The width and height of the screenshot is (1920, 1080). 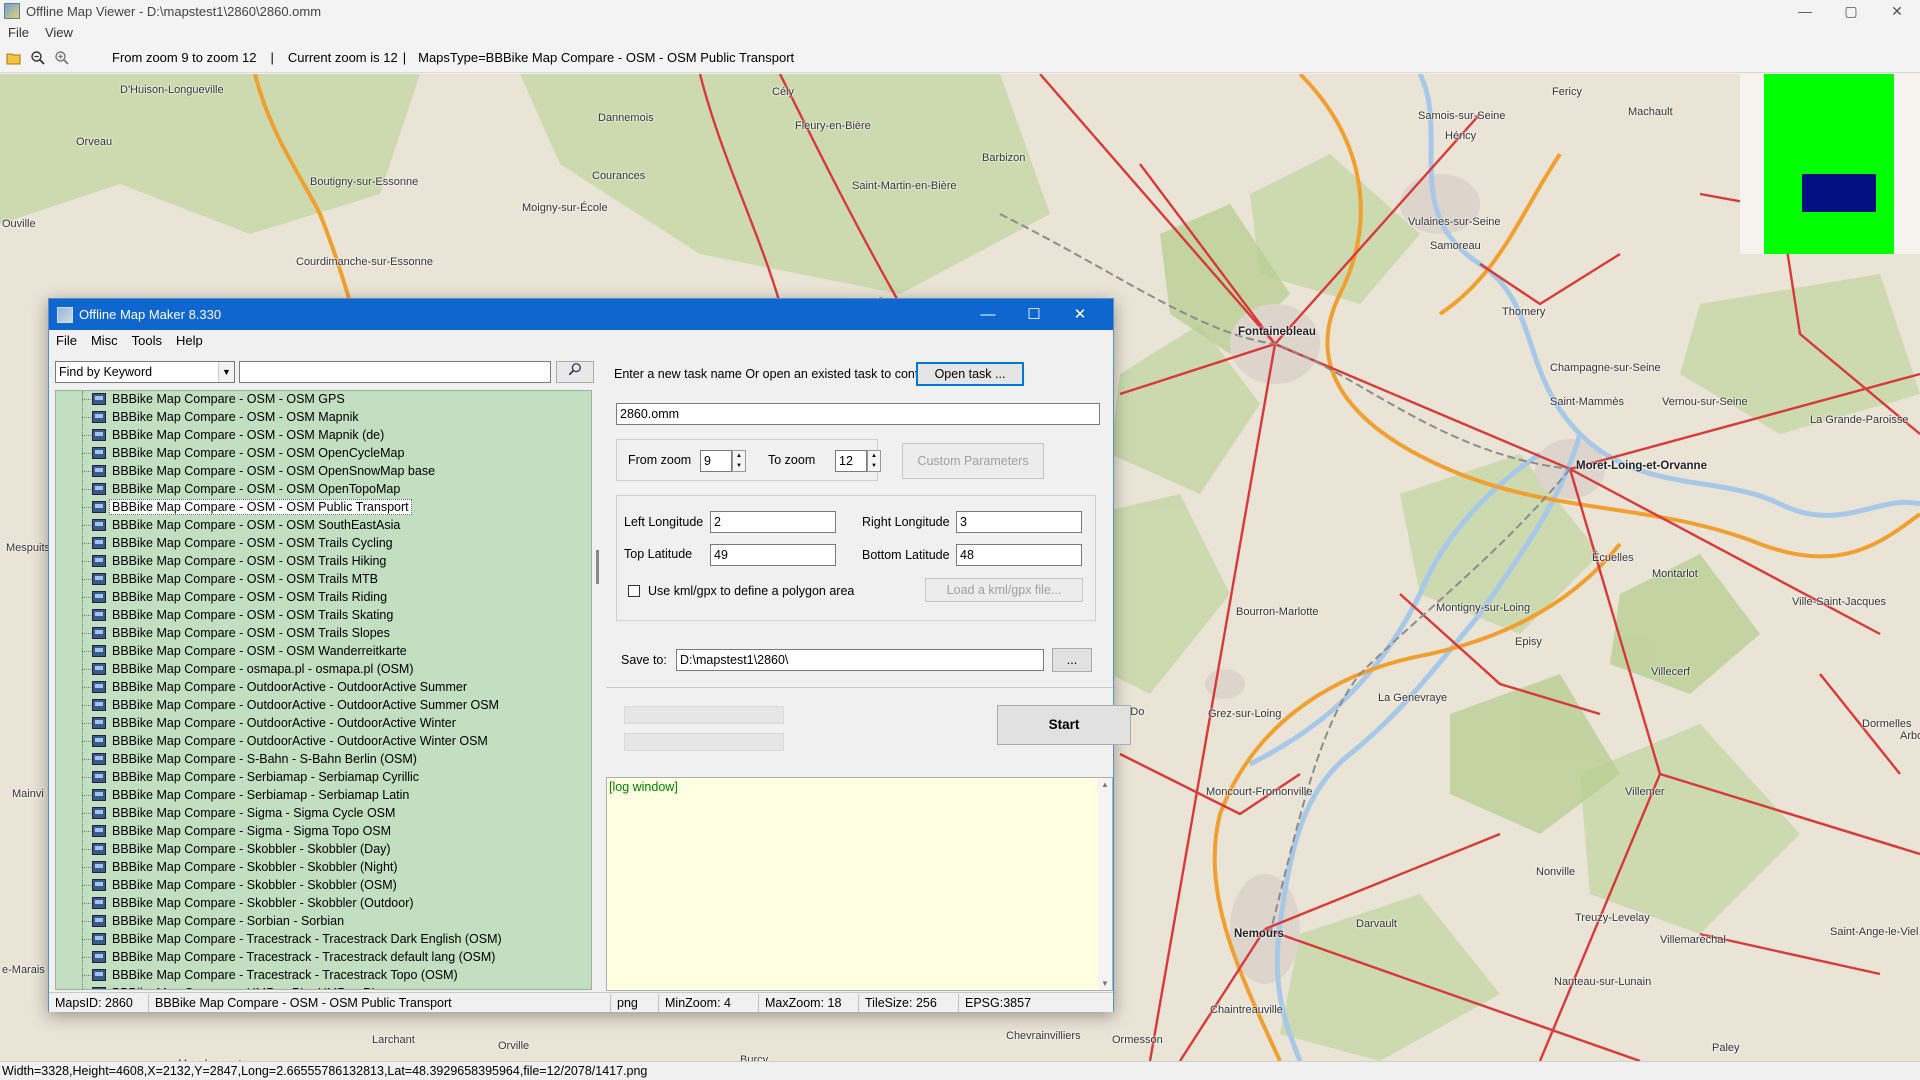 What do you see at coordinates (860, 660) in the screenshot?
I see `save-to-field: D:\mapstest1\2860\` at bounding box center [860, 660].